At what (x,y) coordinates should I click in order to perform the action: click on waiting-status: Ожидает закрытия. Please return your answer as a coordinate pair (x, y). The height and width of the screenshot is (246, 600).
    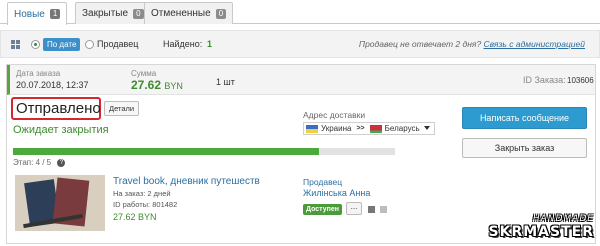
    Looking at the image, I should click on (61, 130).